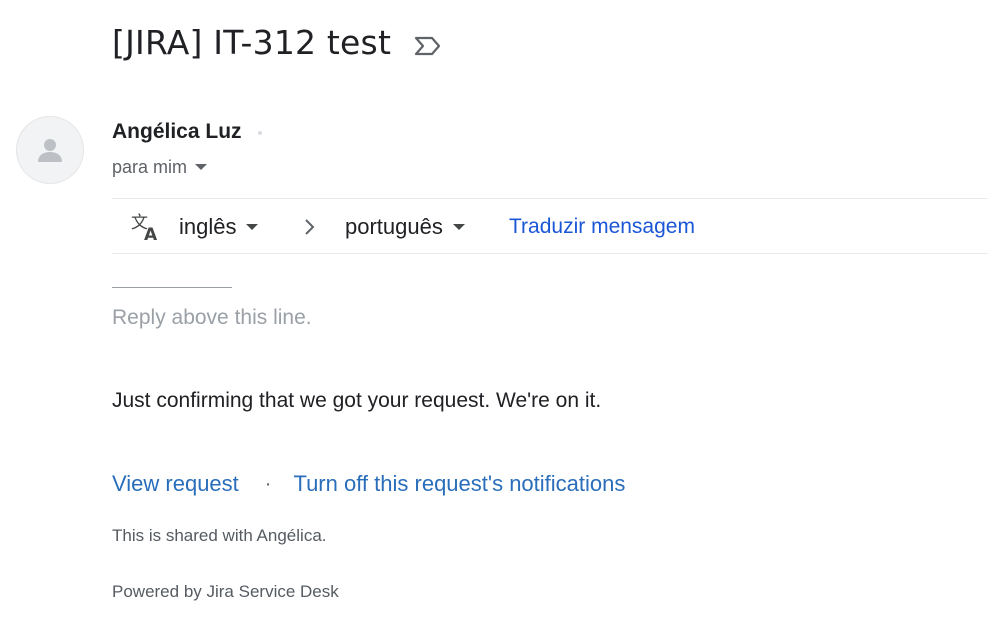 The height and width of the screenshot is (642, 988). I want to click on turn-off-notifications-link: Turn off this request's notifications, so click(459, 484).